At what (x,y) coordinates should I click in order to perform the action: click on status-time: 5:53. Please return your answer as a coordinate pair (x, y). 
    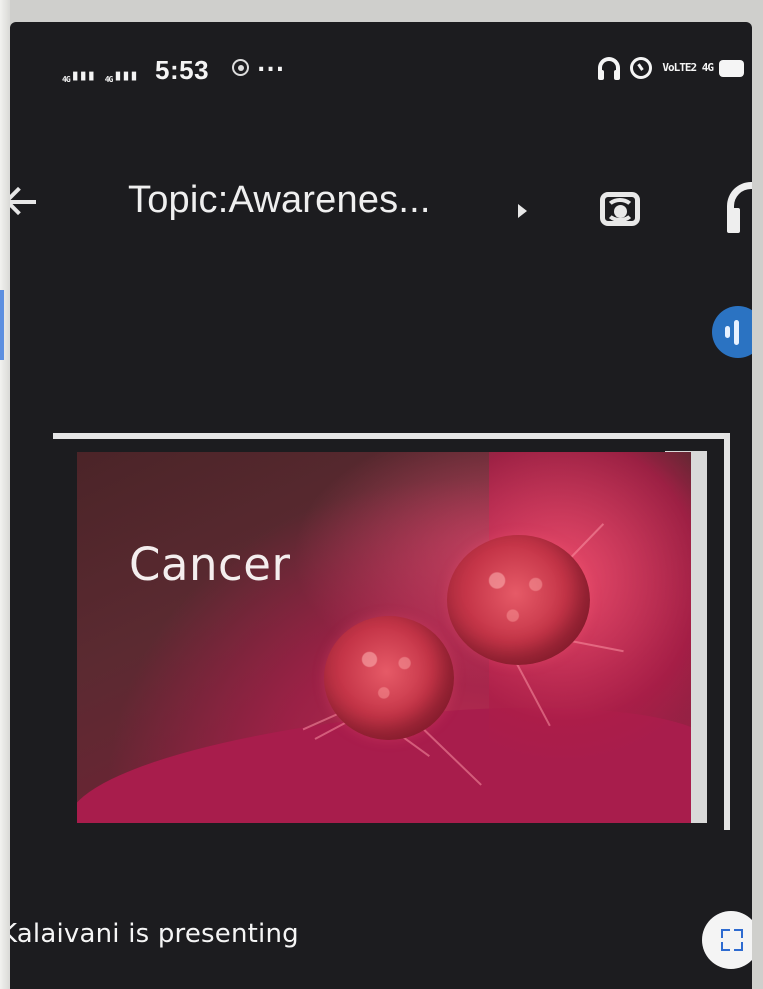
    Looking at the image, I should click on (182, 70).